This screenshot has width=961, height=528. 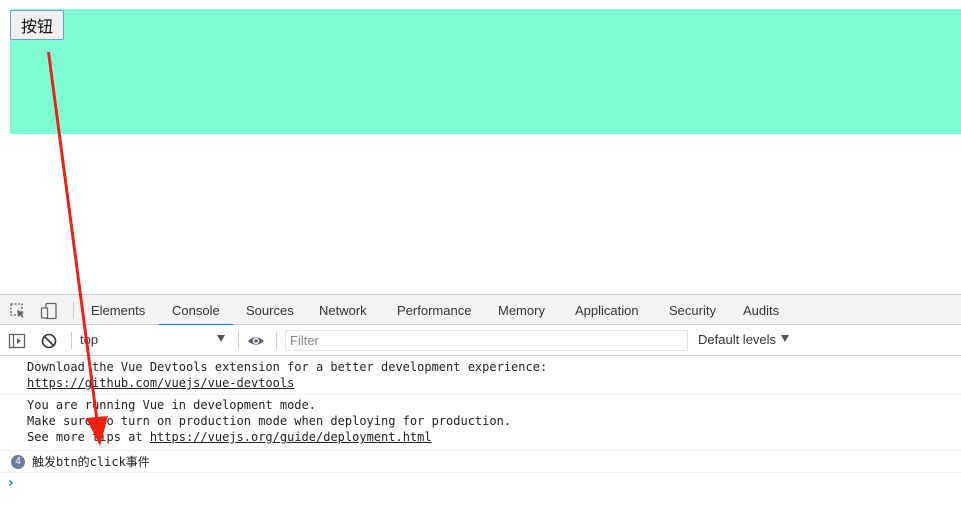 I want to click on device-toolbar-icon, so click(x=49, y=311).